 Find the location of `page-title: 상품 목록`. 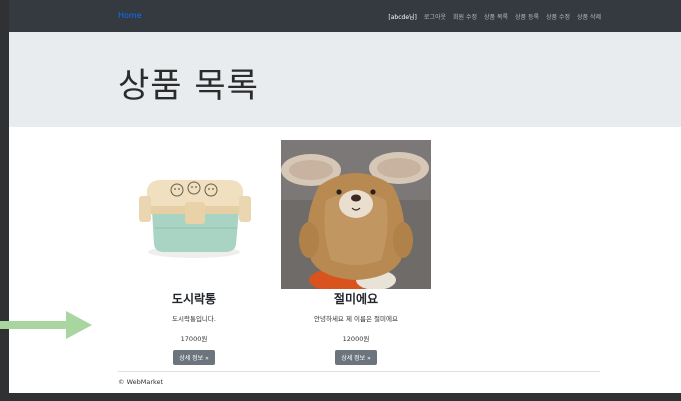

page-title: 상품 목록 is located at coordinates (188, 86).